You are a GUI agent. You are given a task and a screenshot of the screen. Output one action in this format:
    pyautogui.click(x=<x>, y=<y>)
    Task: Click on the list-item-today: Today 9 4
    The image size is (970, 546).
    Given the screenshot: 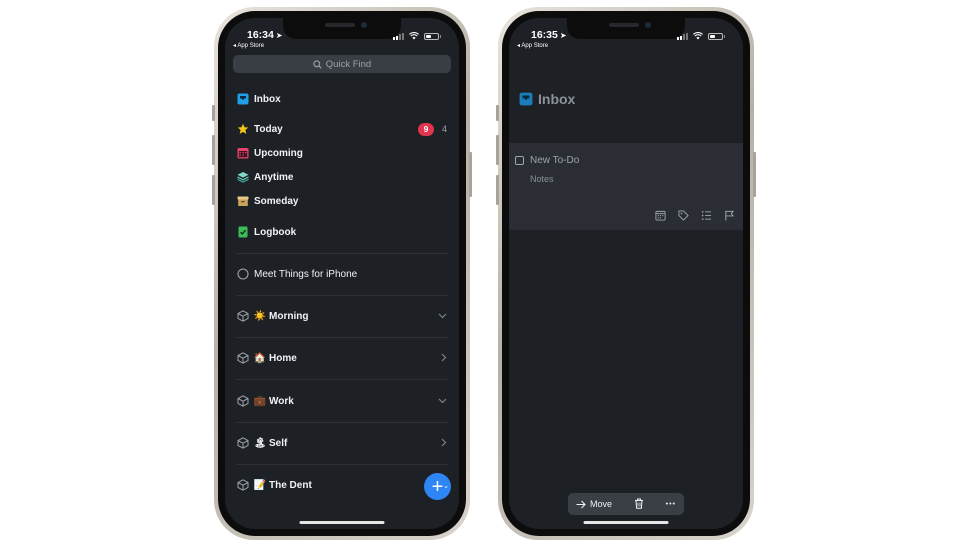 What is the action you would take?
    pyautogui.click(x=342, y=129)
    